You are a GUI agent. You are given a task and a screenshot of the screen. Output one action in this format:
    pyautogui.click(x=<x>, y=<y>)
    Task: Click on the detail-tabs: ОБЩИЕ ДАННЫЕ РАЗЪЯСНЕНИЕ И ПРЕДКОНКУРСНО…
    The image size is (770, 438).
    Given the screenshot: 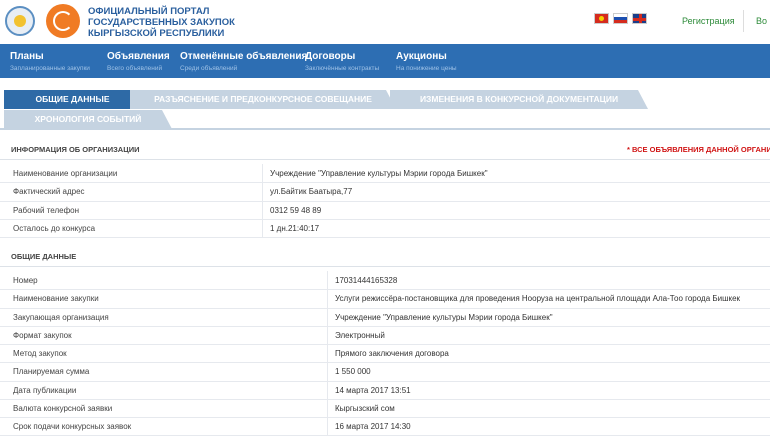 What is the action you would take?
    pyautogui.click(x=385, y=110)
    